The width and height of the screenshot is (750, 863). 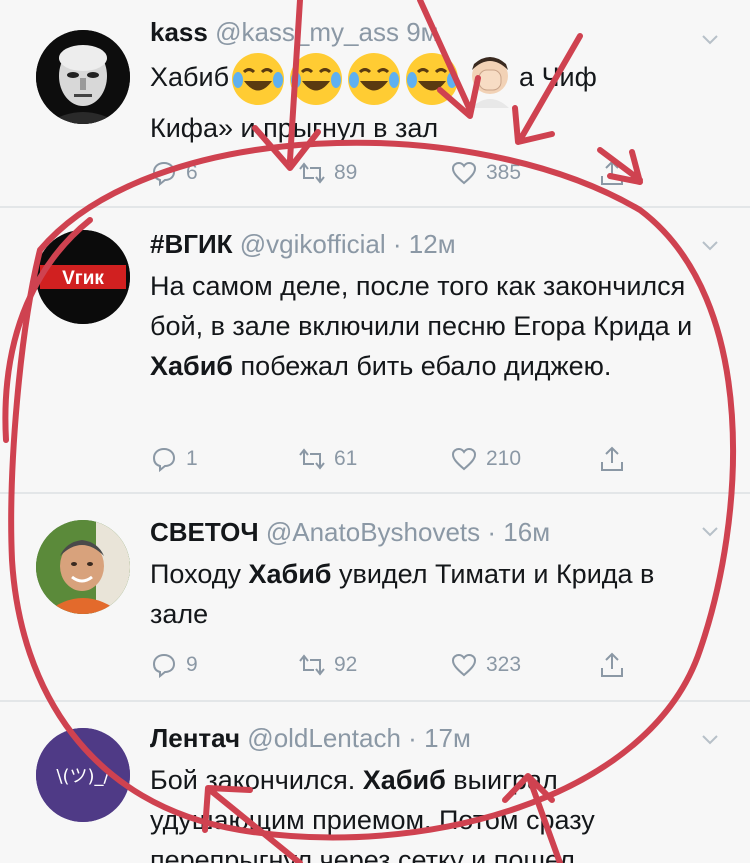 I want to click on reply-button: 1, so click(x=174, y=459).